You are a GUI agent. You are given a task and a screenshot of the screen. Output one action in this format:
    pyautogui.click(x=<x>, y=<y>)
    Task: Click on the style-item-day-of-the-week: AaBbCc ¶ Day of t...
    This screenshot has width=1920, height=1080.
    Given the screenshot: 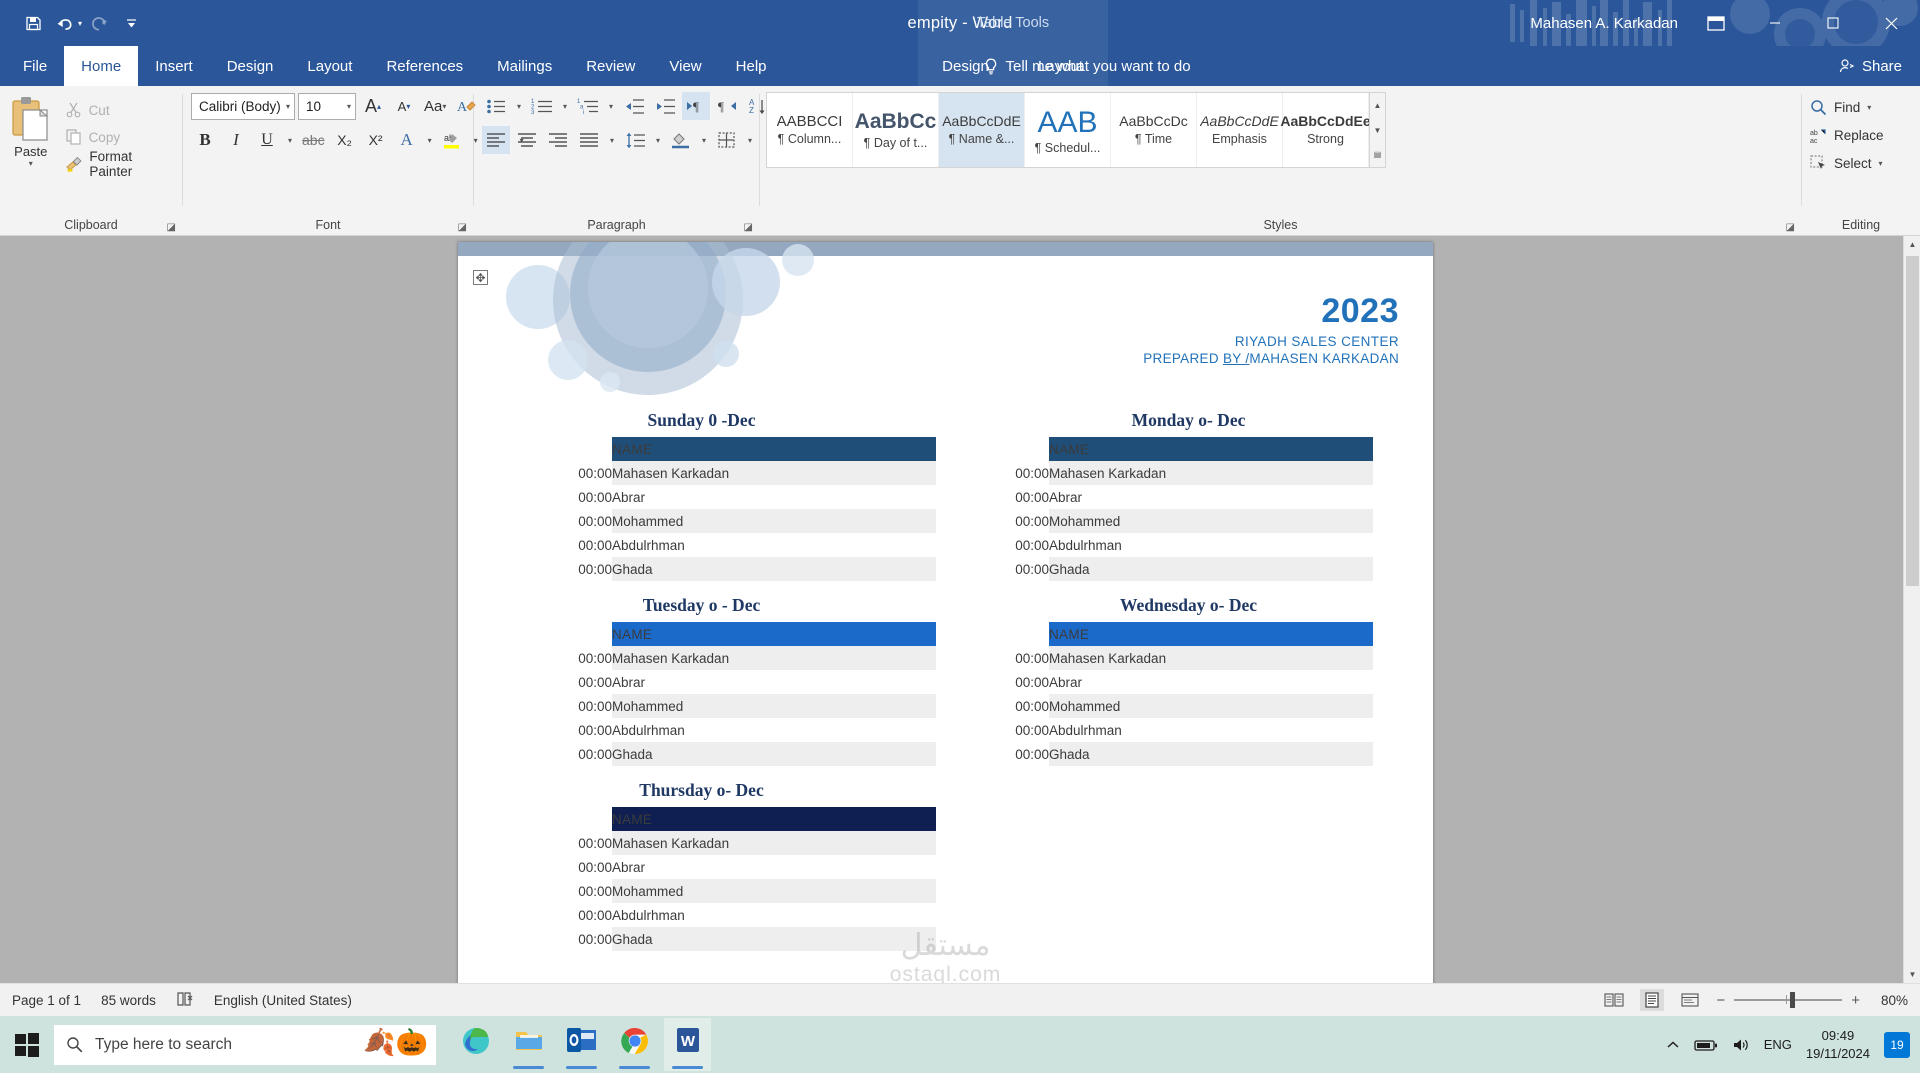 What is the action you would take?
    pyautogui.click(x=896, y=130)
    